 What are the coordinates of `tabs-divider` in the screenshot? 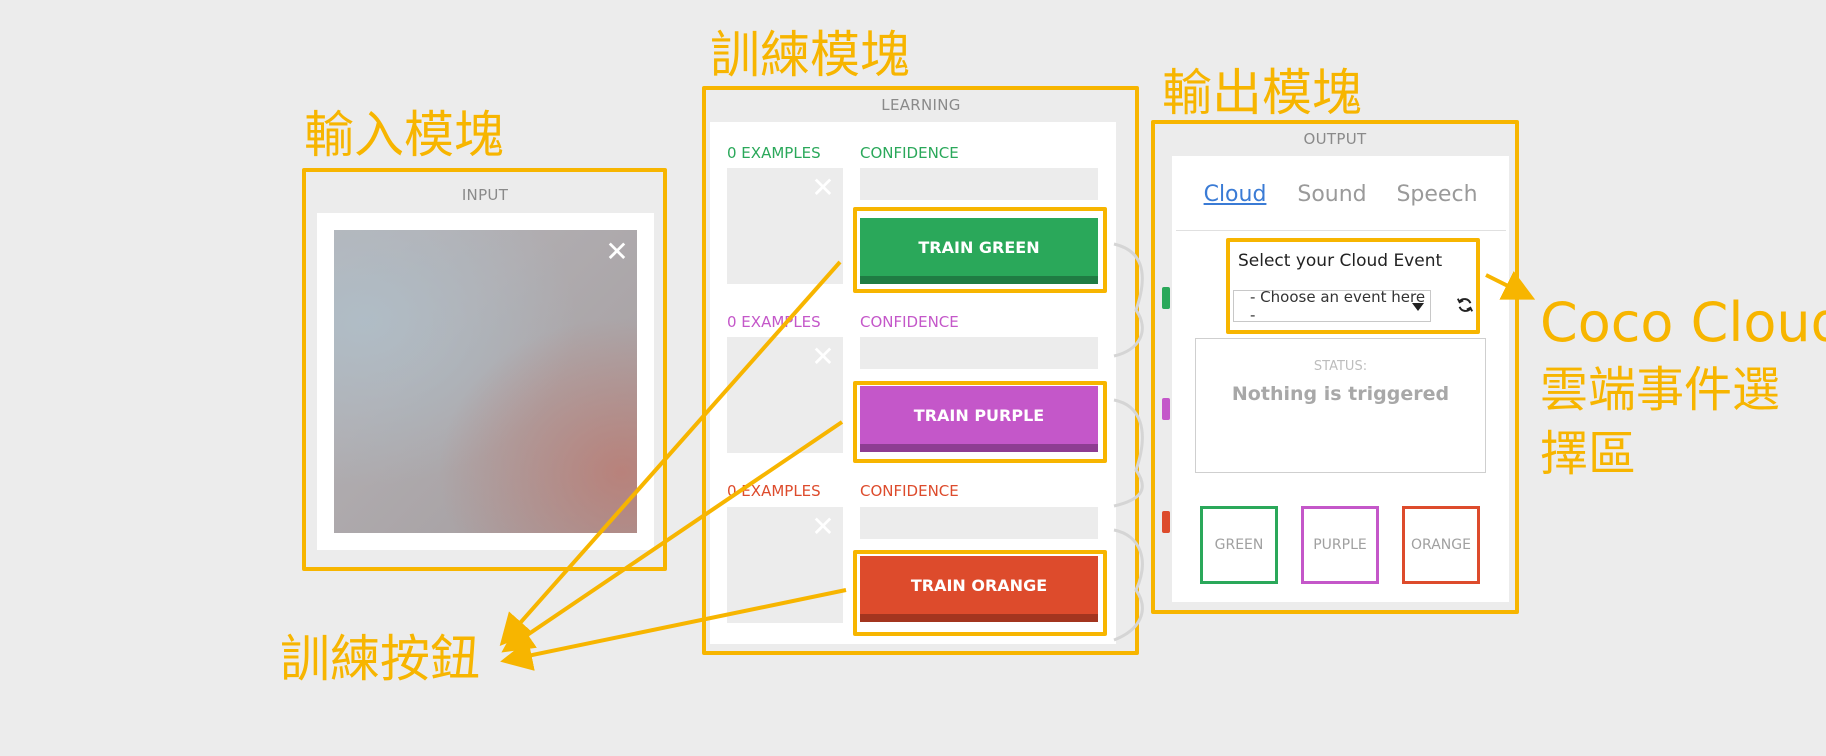 It's located at (1341, 230).